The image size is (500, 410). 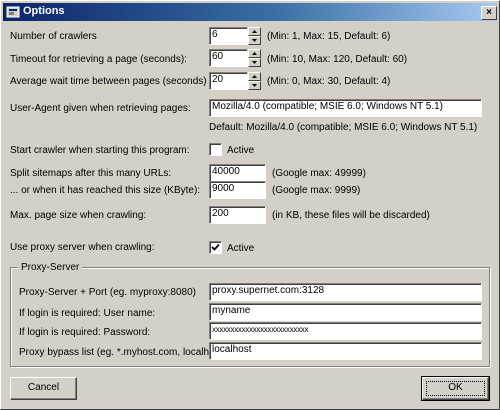 I want to click on split-size-hint: (Google max: 9999), so click(x=316, y=190).